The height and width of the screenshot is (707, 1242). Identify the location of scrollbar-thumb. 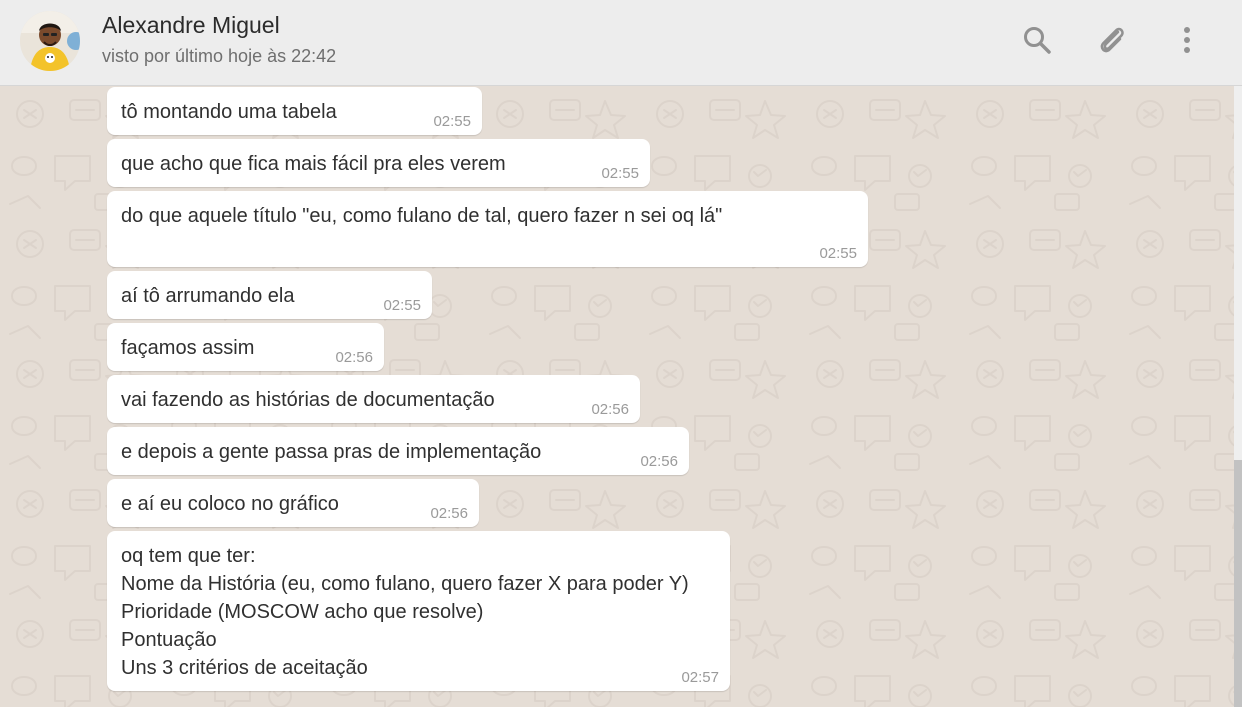
(1238, 583).